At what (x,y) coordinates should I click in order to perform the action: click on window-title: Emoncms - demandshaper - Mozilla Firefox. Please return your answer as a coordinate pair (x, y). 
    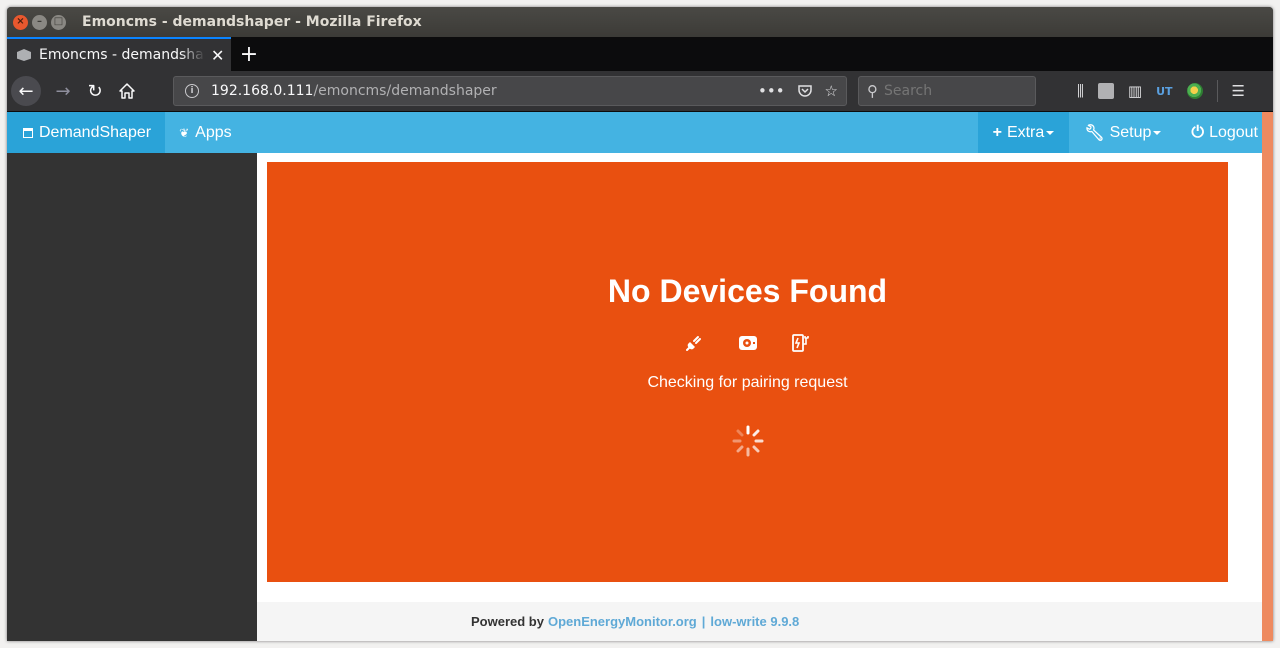
    Looking at the image, I should click on (252, 22).